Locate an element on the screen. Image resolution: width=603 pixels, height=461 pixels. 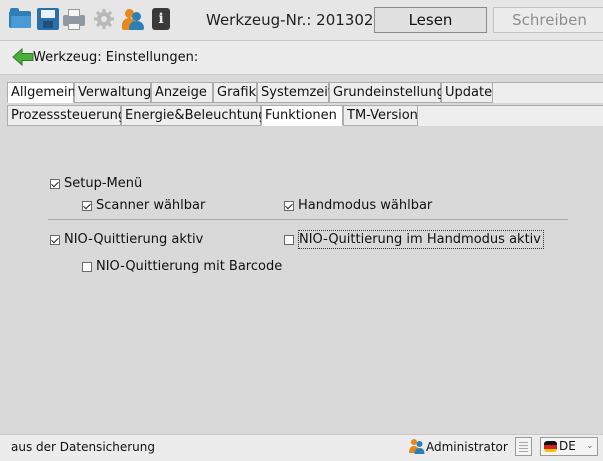
nio-barcode-option: NIO-Quittierung mit Barcode is located at coordinates (182, 266).